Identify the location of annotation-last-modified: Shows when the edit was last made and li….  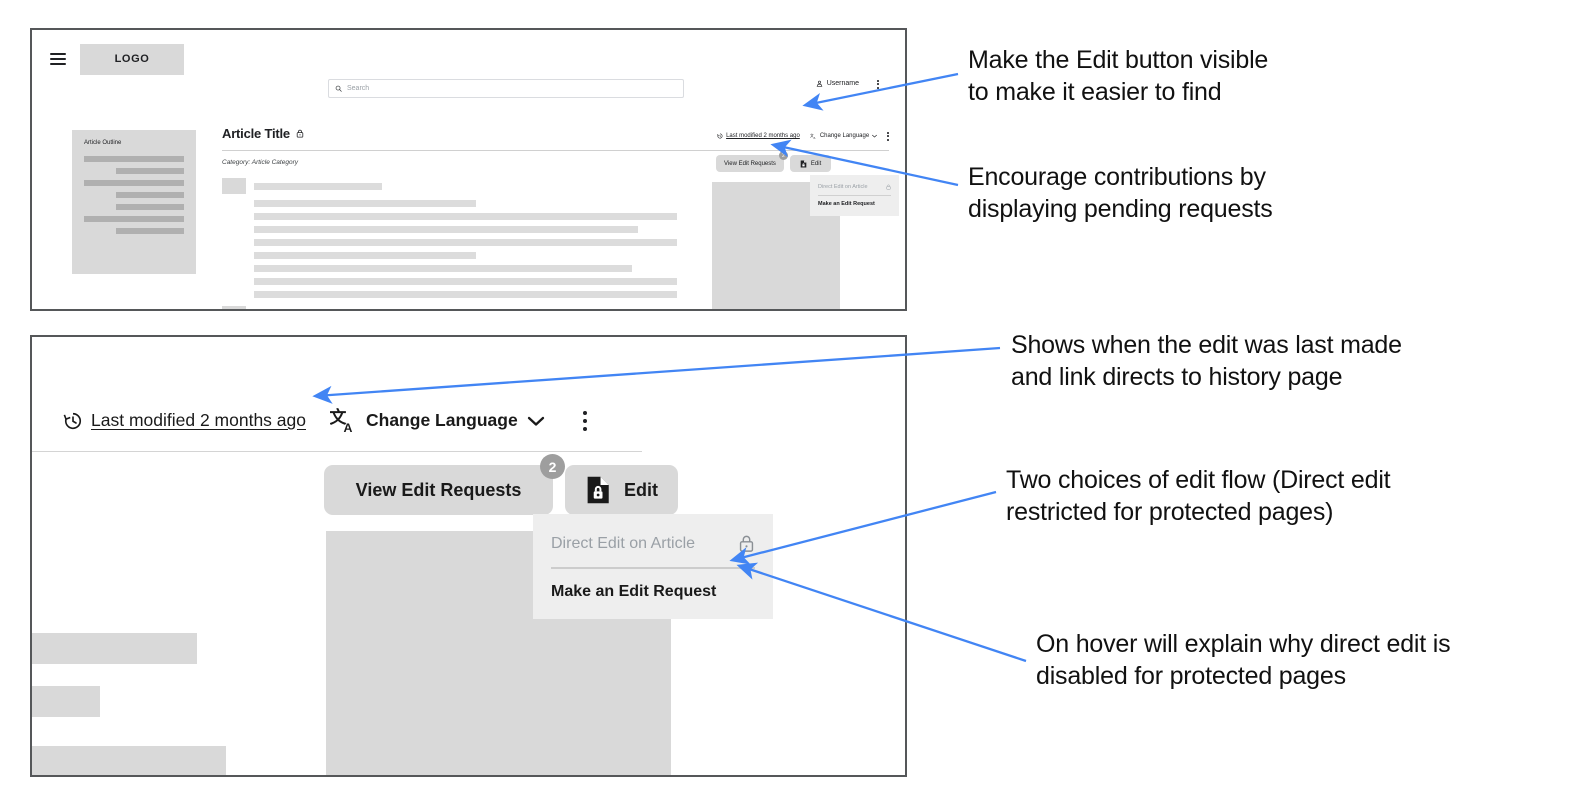
(1206, 361).